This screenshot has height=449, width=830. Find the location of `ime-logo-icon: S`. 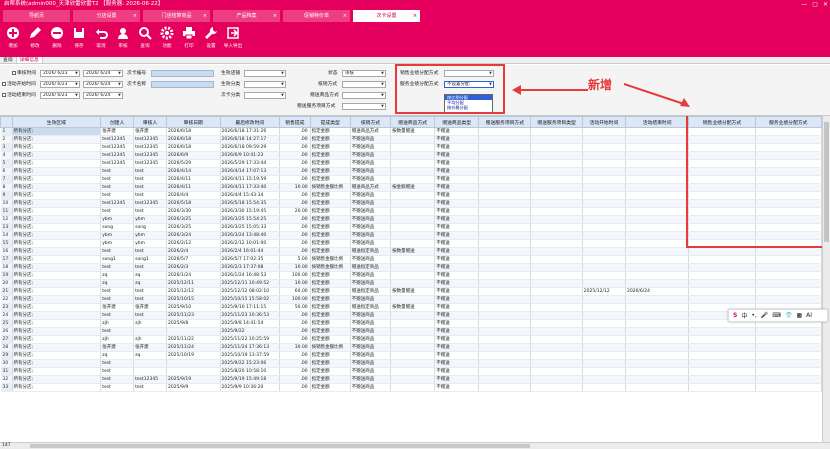

ime-logo-icon: S is located at coordinates (735, 315).